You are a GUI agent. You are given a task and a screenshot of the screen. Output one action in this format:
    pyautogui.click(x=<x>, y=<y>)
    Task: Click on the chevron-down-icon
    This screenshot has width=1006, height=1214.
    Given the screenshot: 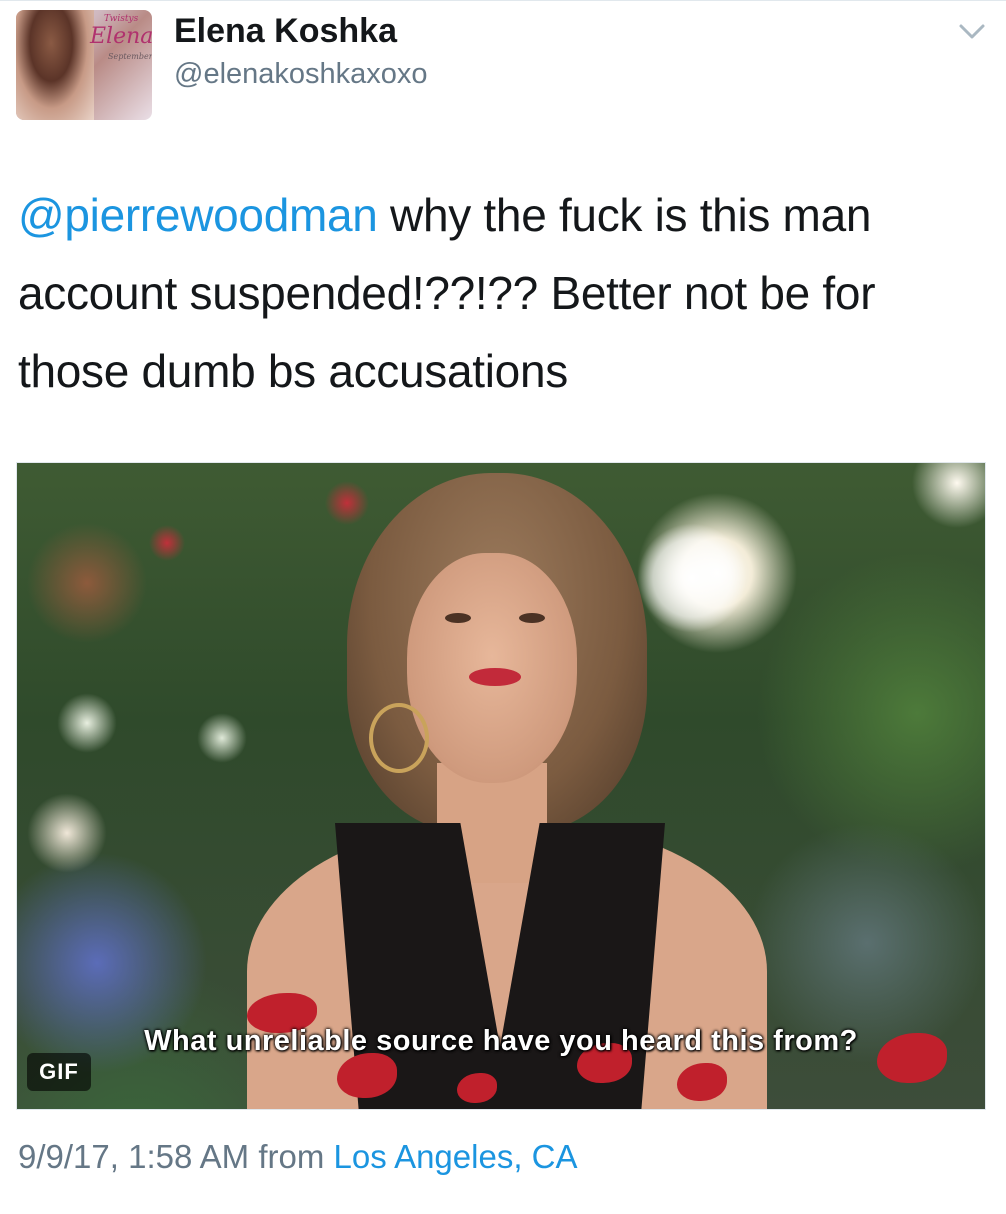 What is the action you would take?
    pyautogui.click(x=972, y=32)
    